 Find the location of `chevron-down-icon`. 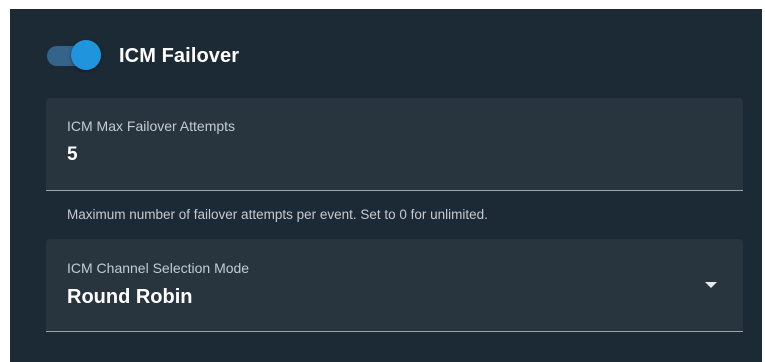

chevron-down-icon is located at coordinates (711, 285).